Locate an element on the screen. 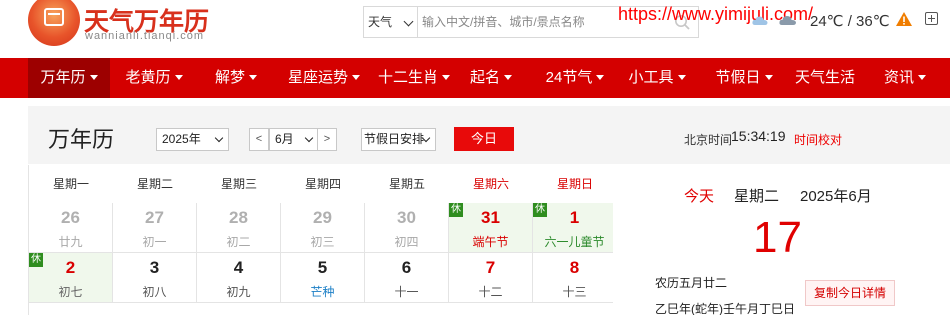  lunar-date: 芒种 is located at coordinates (322, 292).